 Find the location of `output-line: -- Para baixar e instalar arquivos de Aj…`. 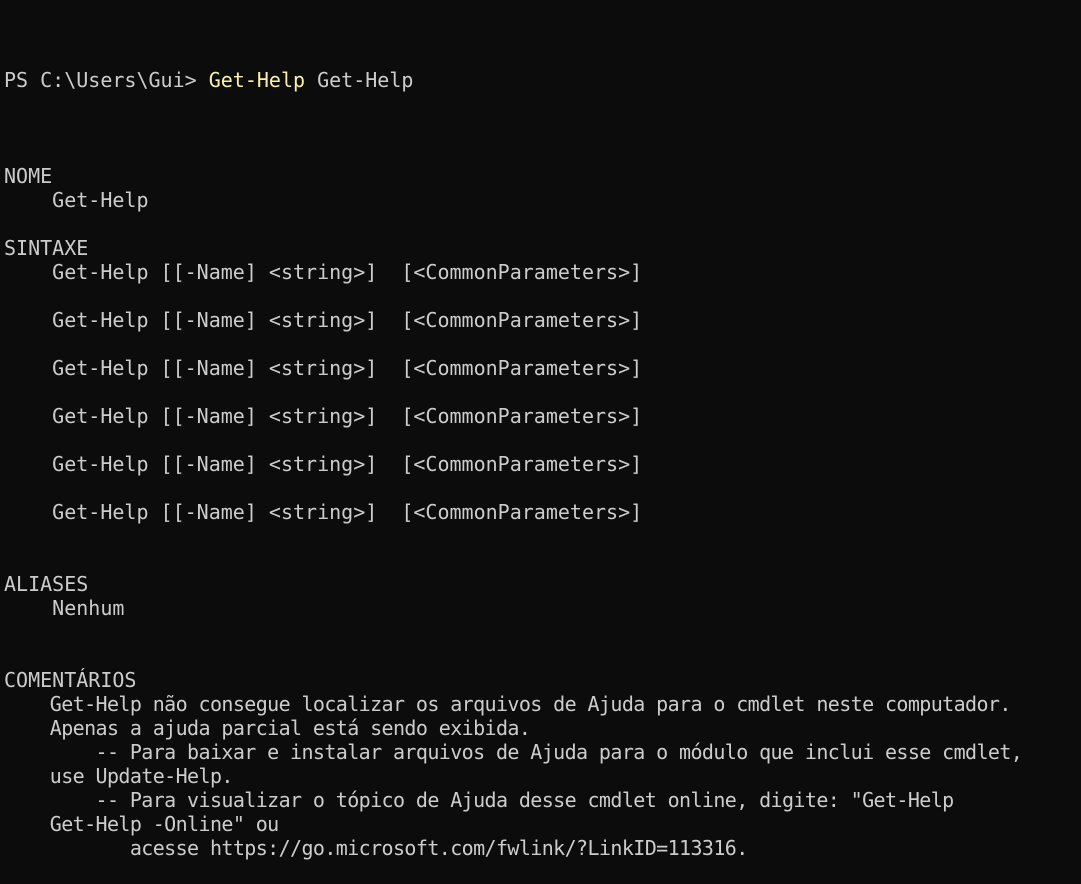

output-line: -- Para baixar e instalar arquivos de Aj… is located at coordinates (513, 752).